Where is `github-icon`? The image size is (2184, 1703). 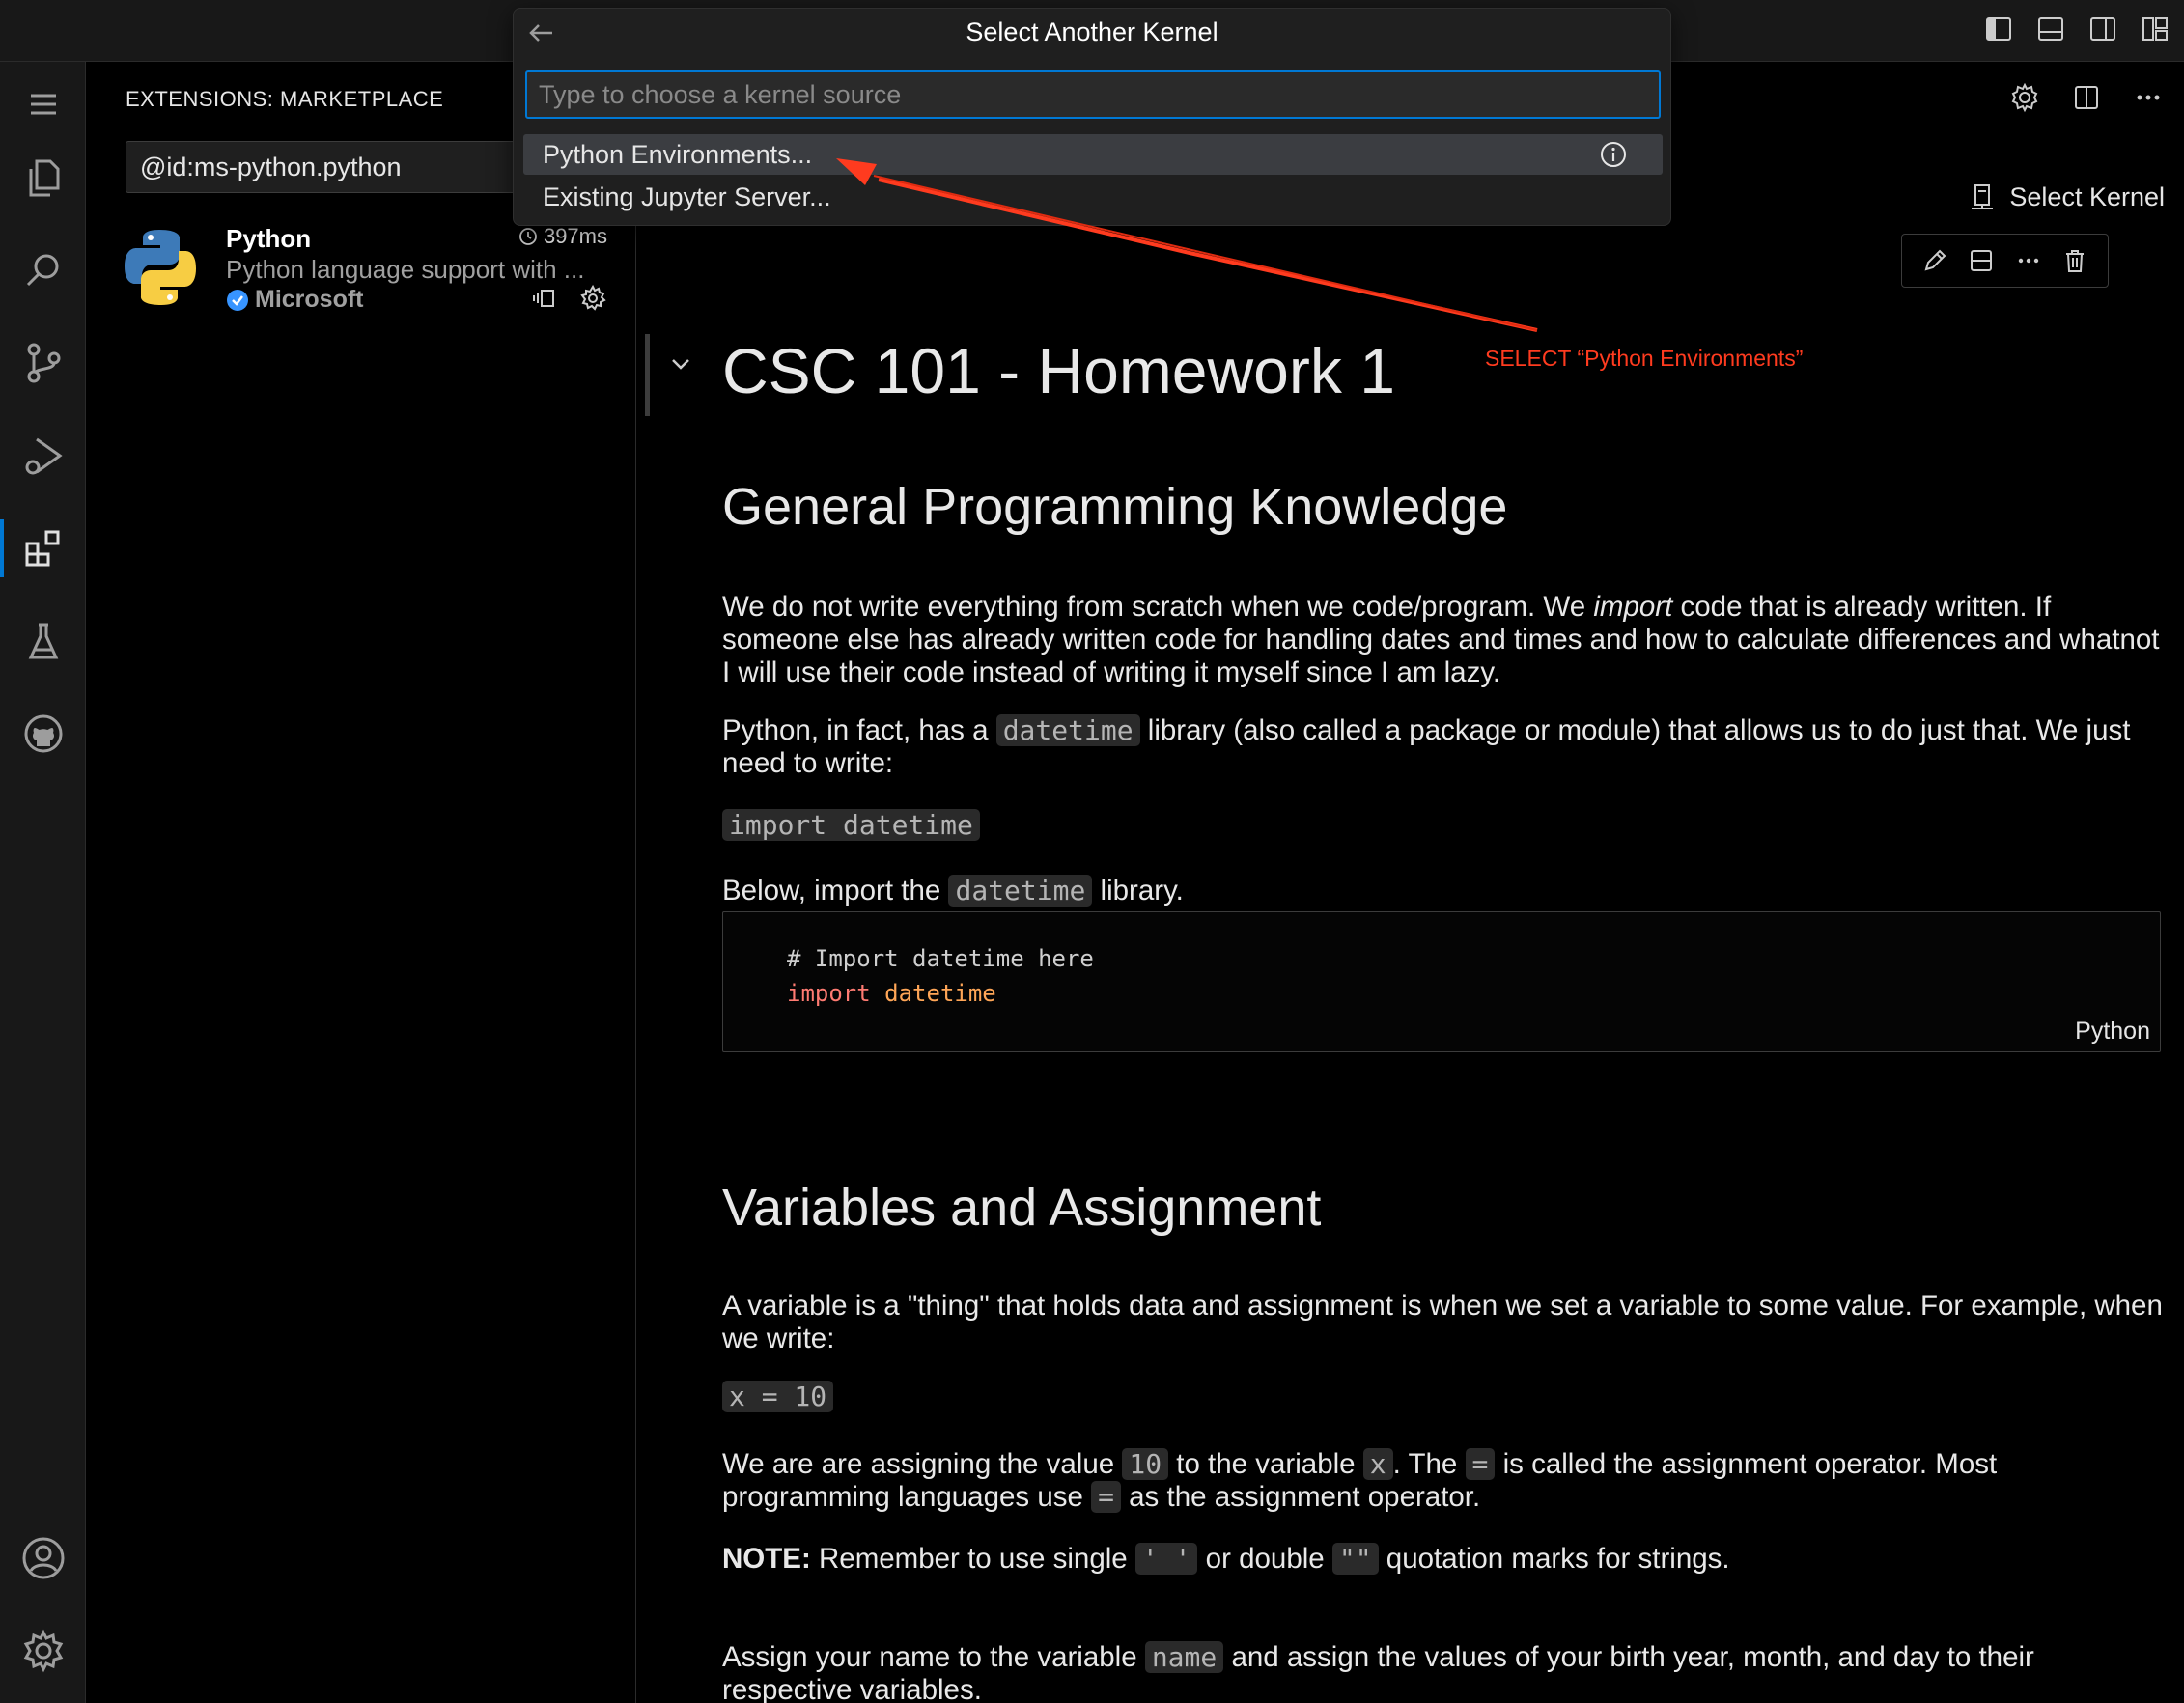
github-icon is located at coordinates (43, 733).